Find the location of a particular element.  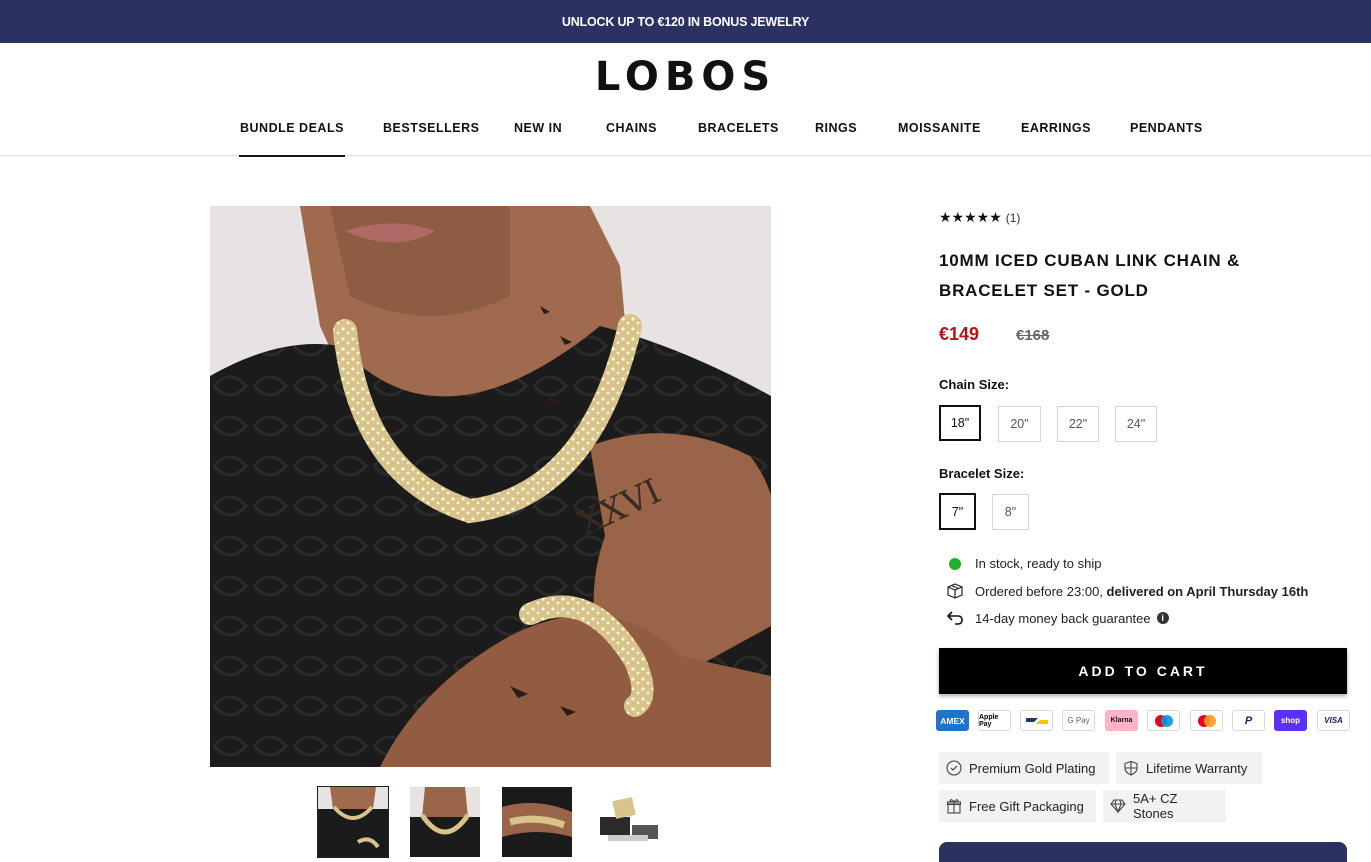

brand-logo: LOBOS is located at coordinates (685, 77).